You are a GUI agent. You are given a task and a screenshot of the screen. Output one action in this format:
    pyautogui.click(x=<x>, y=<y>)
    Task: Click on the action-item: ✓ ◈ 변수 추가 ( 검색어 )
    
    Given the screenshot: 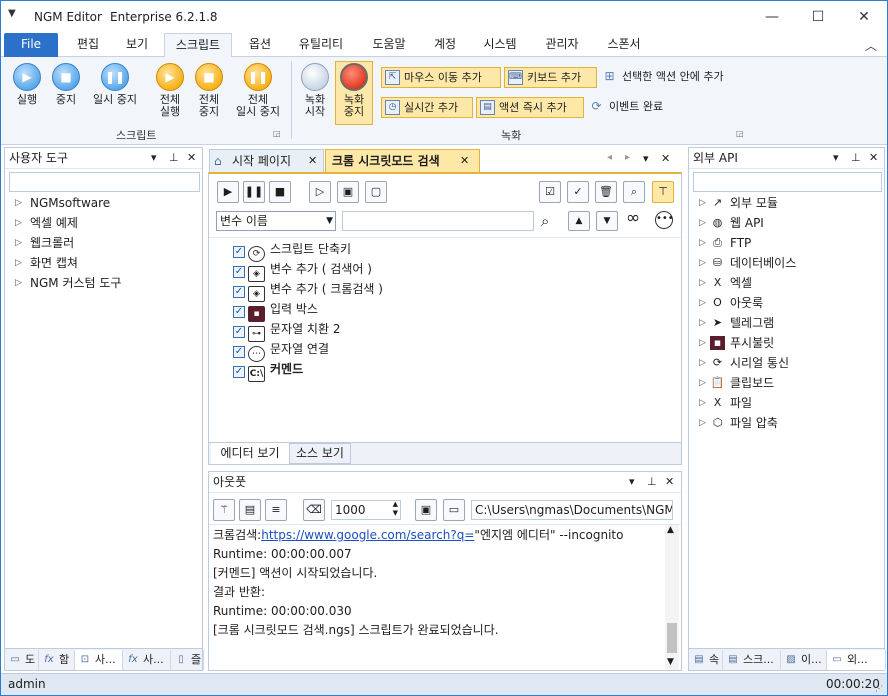 What is the action you would take?
    pyautogui.click(x=302, y=270)
    